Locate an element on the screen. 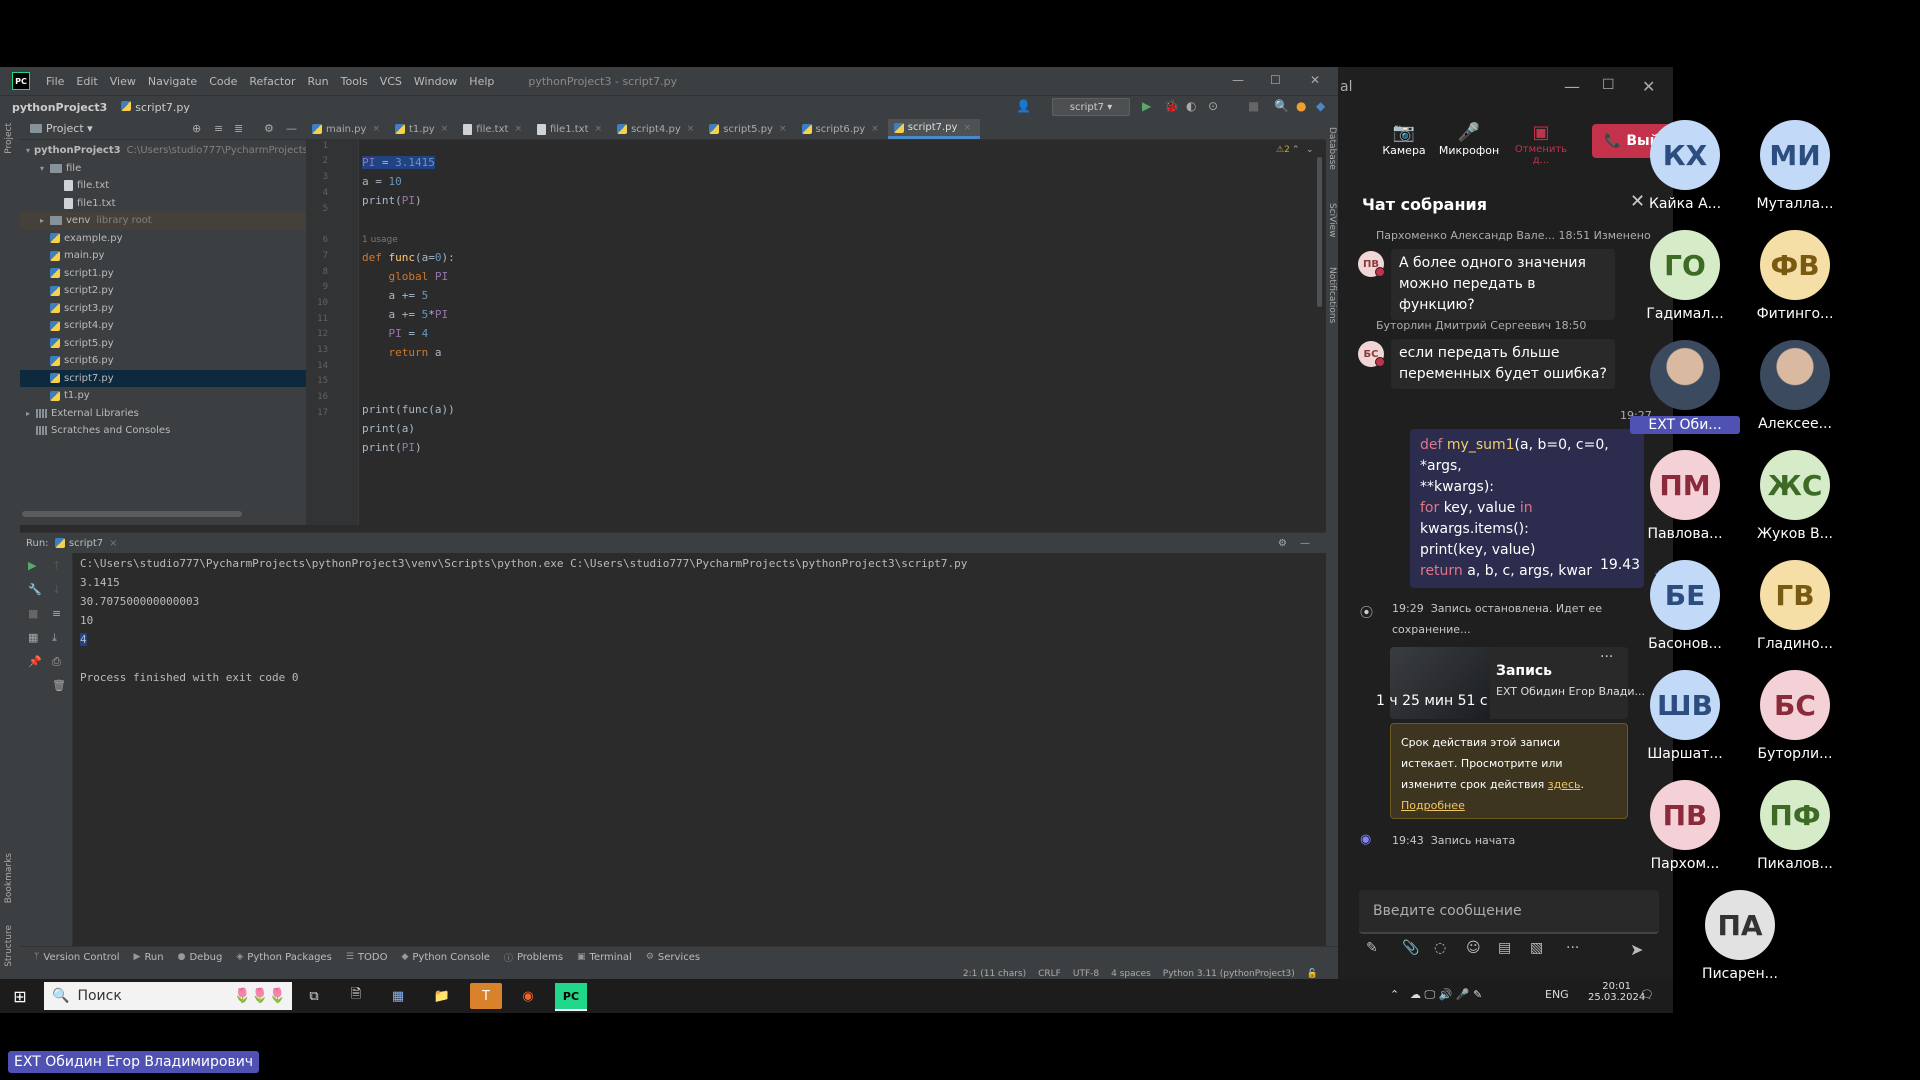 This screenshot has height=1080, width=1920. python-console-tool: ◆ Python Console is located at coordinates (445, 957).